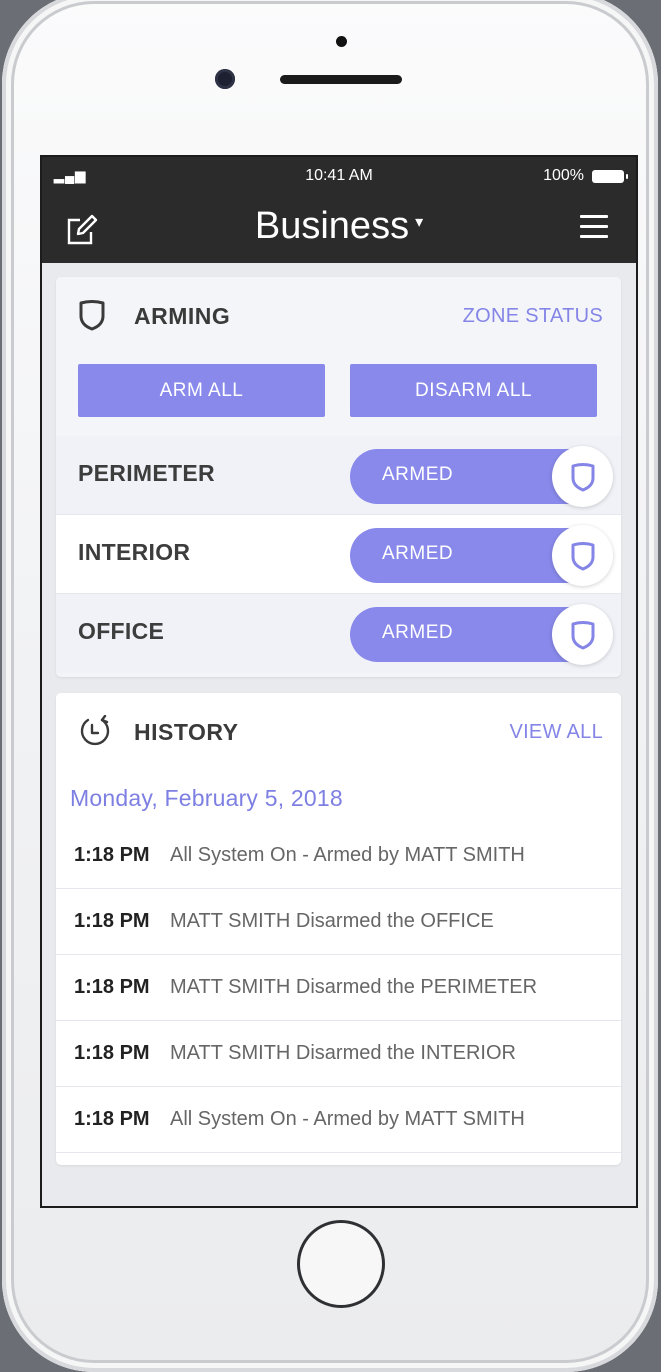 The image size is (661, 1372). I want to click on battery-percent: 100%, so click(563, 175).